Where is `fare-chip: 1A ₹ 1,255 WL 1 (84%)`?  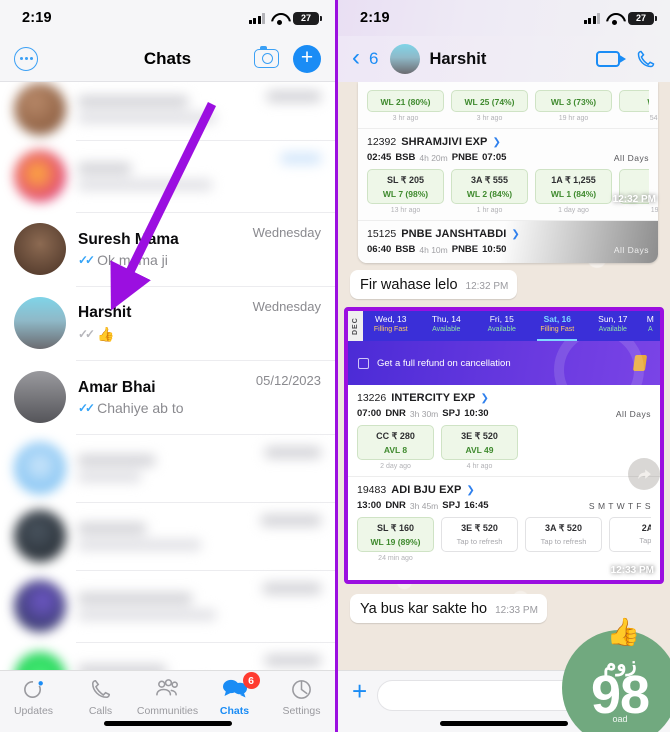
fare-chip: 1A ₹ 1,255 WL 1 (84%) is located at coordinates (573, 186).